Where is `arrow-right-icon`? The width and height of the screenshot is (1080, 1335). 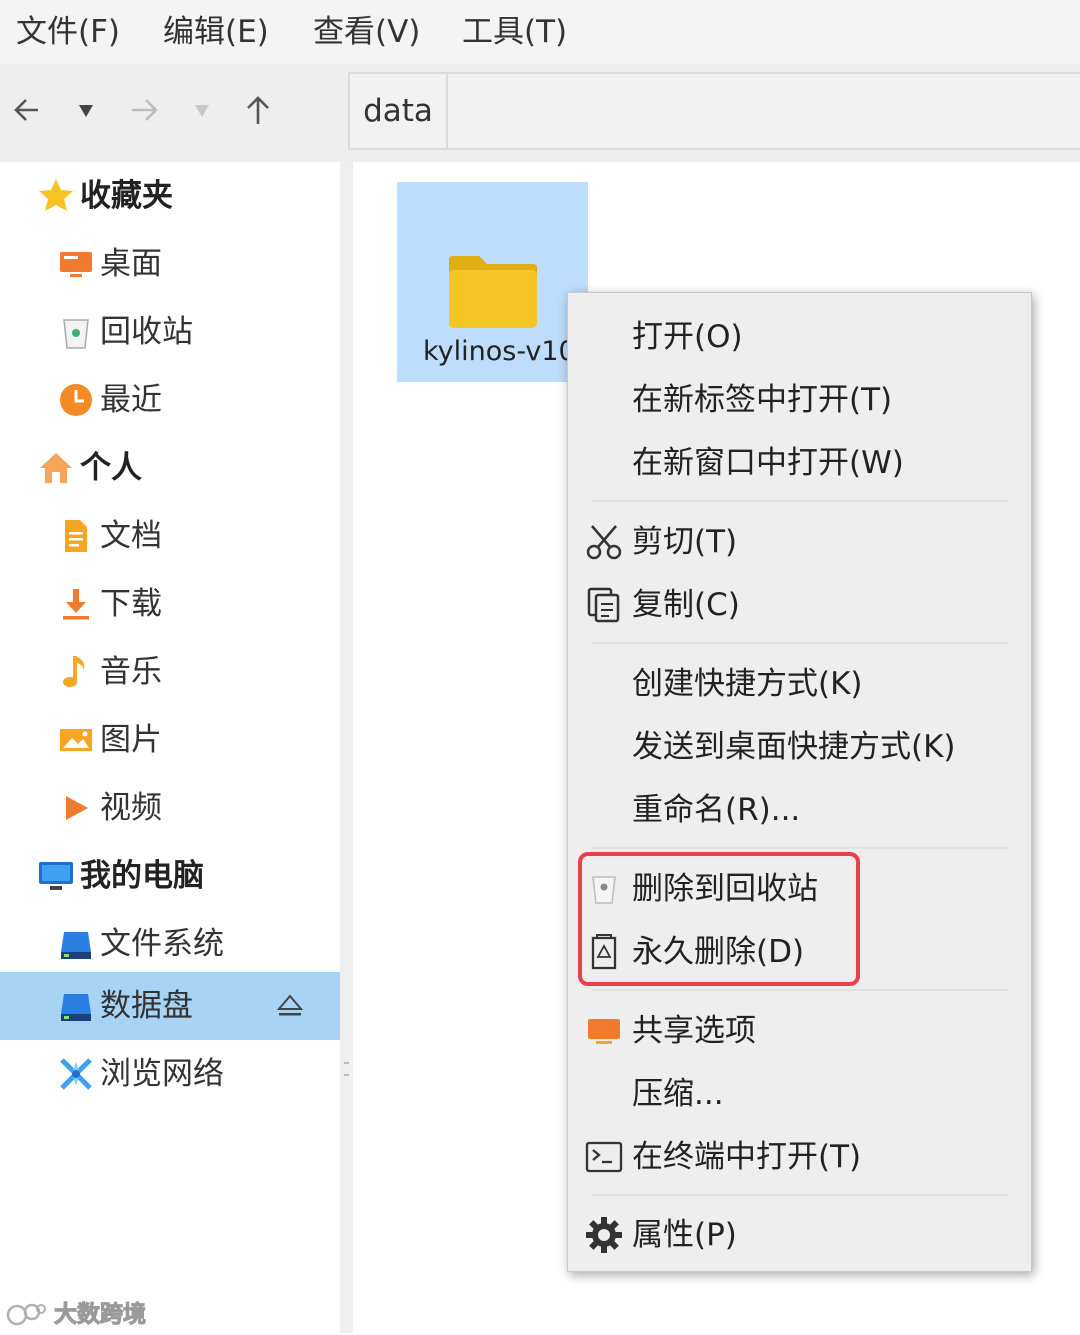 arrow-right-icon is located at coordinates (145, 110).